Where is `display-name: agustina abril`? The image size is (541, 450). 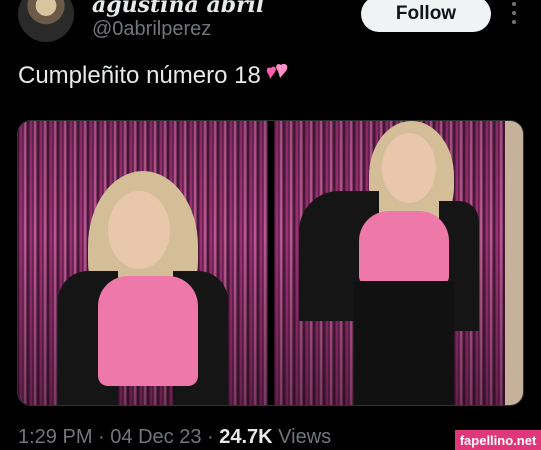 display-name: agustina abril is located at coordinates (178, 9).